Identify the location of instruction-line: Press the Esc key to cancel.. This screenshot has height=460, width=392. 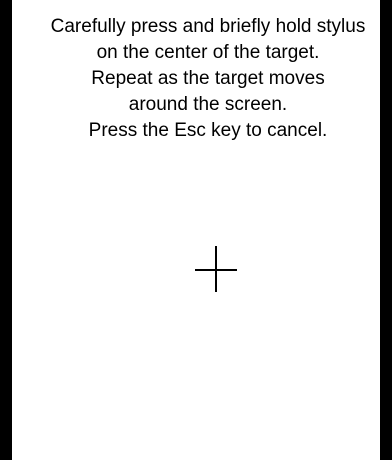
(208, 130).